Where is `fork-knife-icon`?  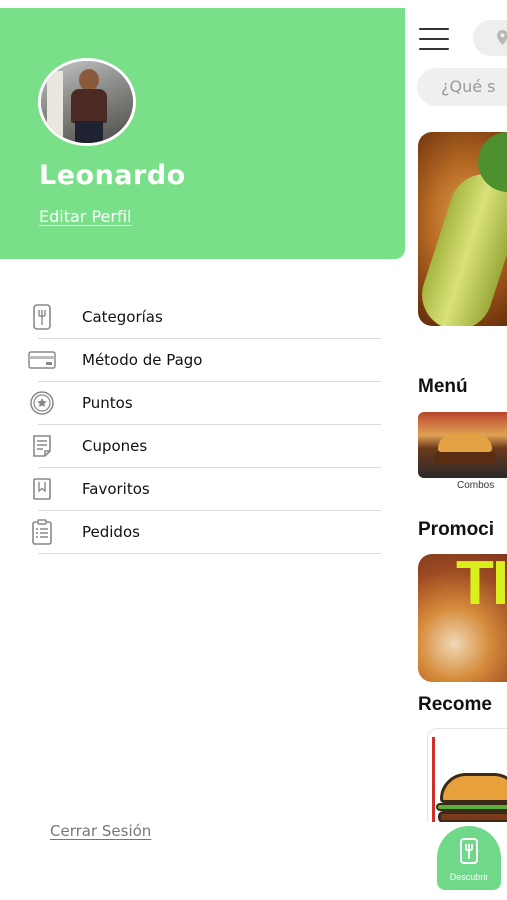 fork-knife-icon is located at coordinates (42, 317).